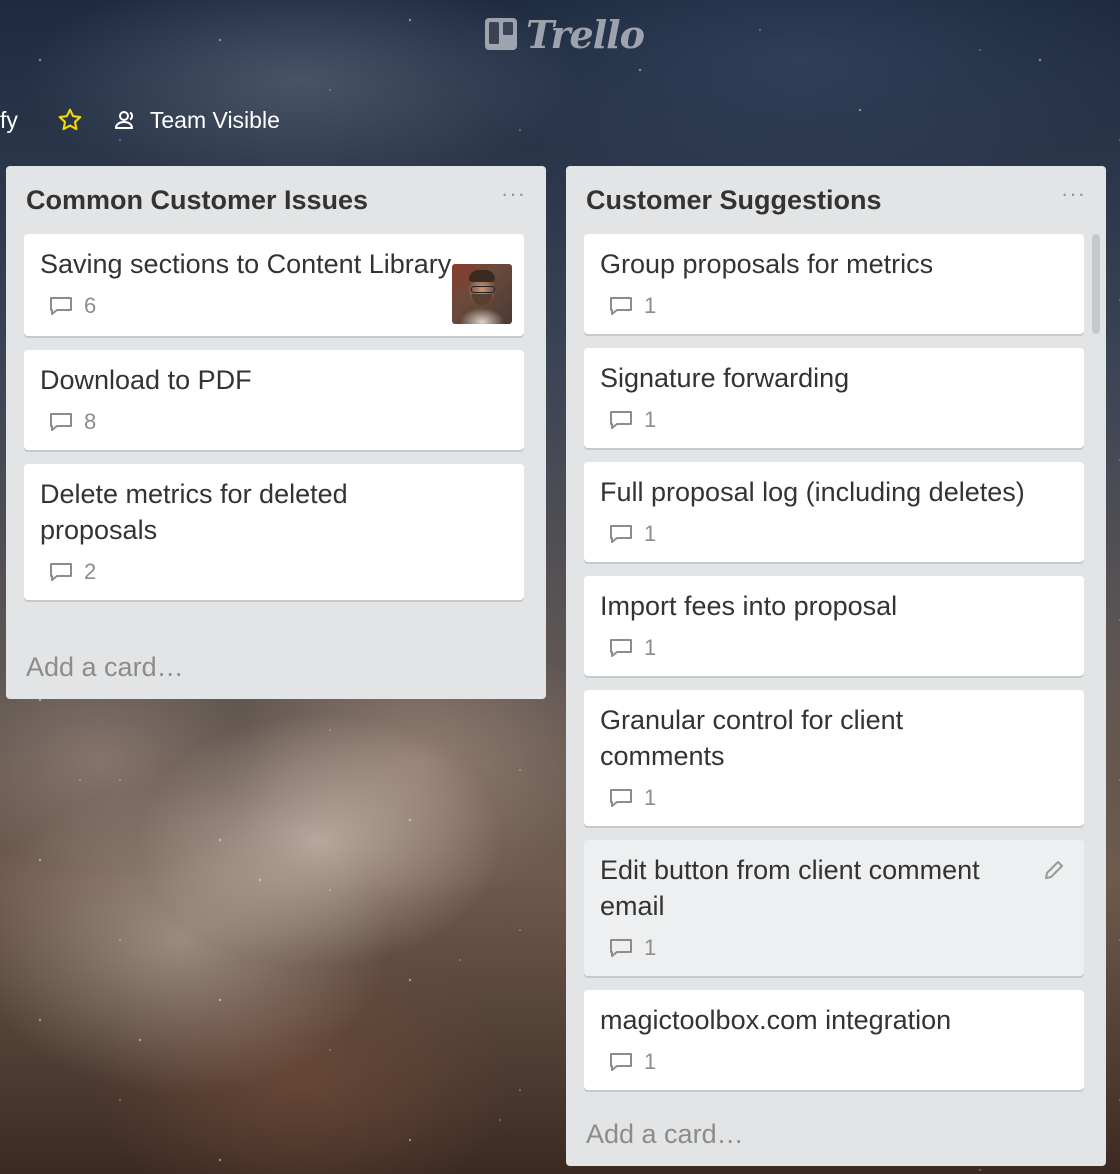 The height and width of the screenshot is (1174, 1120). Describe the element at coordinates (9, 120) in the screenshot. I see `board-name: fy` at that location.